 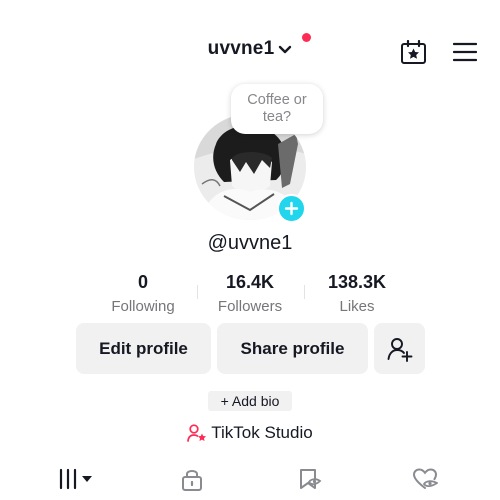 What do you see at coordinates (250, 306) in the screenshot?
I see `followers-label: Followers` at bounding box center [250, 306].